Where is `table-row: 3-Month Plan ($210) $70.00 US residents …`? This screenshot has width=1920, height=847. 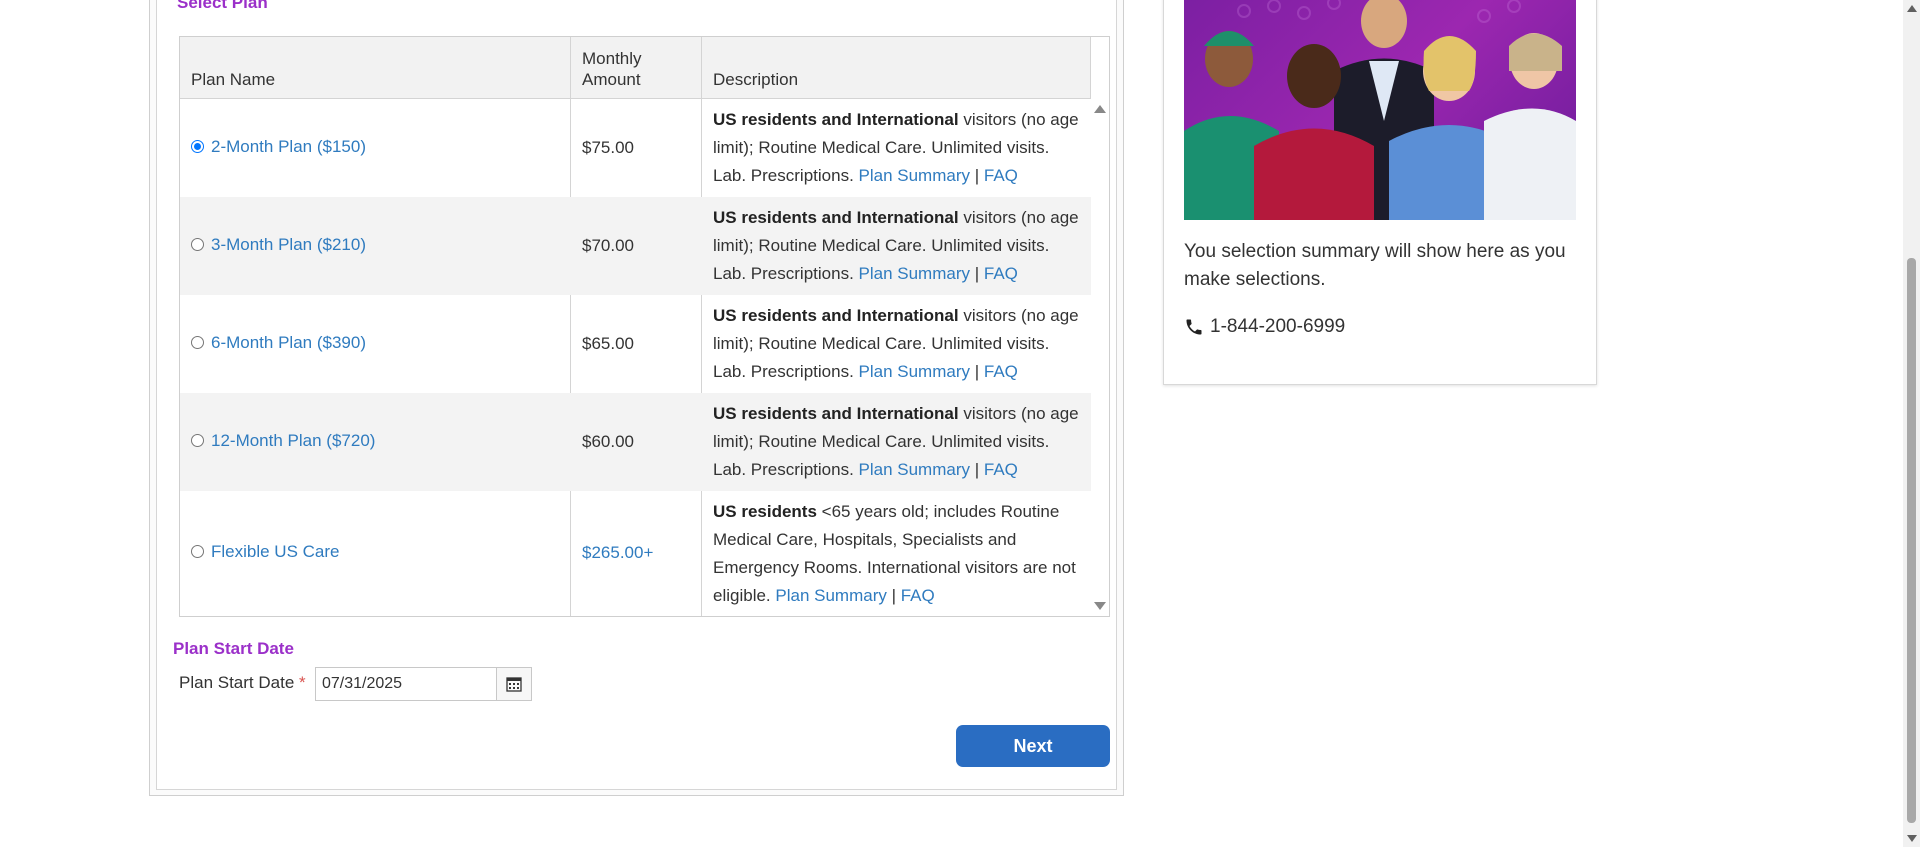
table-row: 3-Month Plan ($210) $70.00 US residents … is located at coordinates (635, 246).